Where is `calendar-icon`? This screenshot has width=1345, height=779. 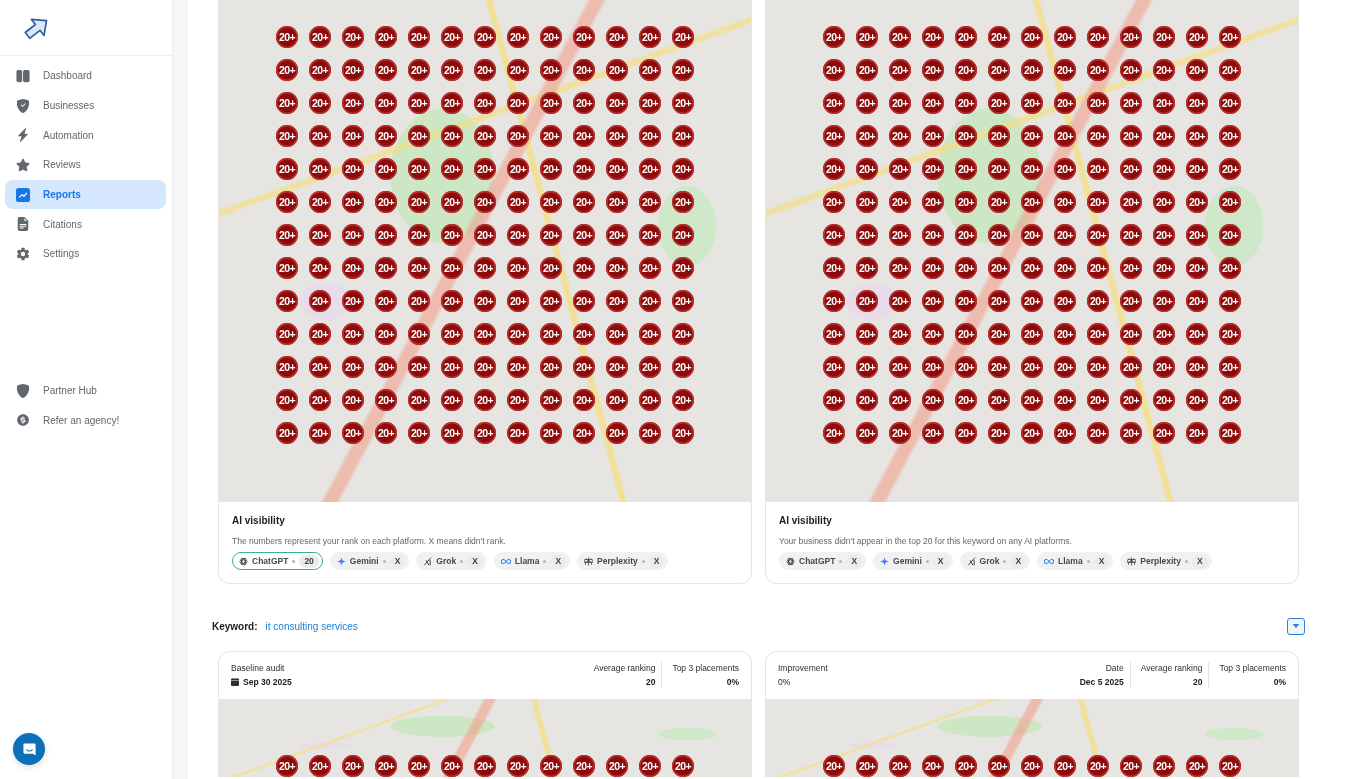 calendar-icon is located at coordinates (235, 682).